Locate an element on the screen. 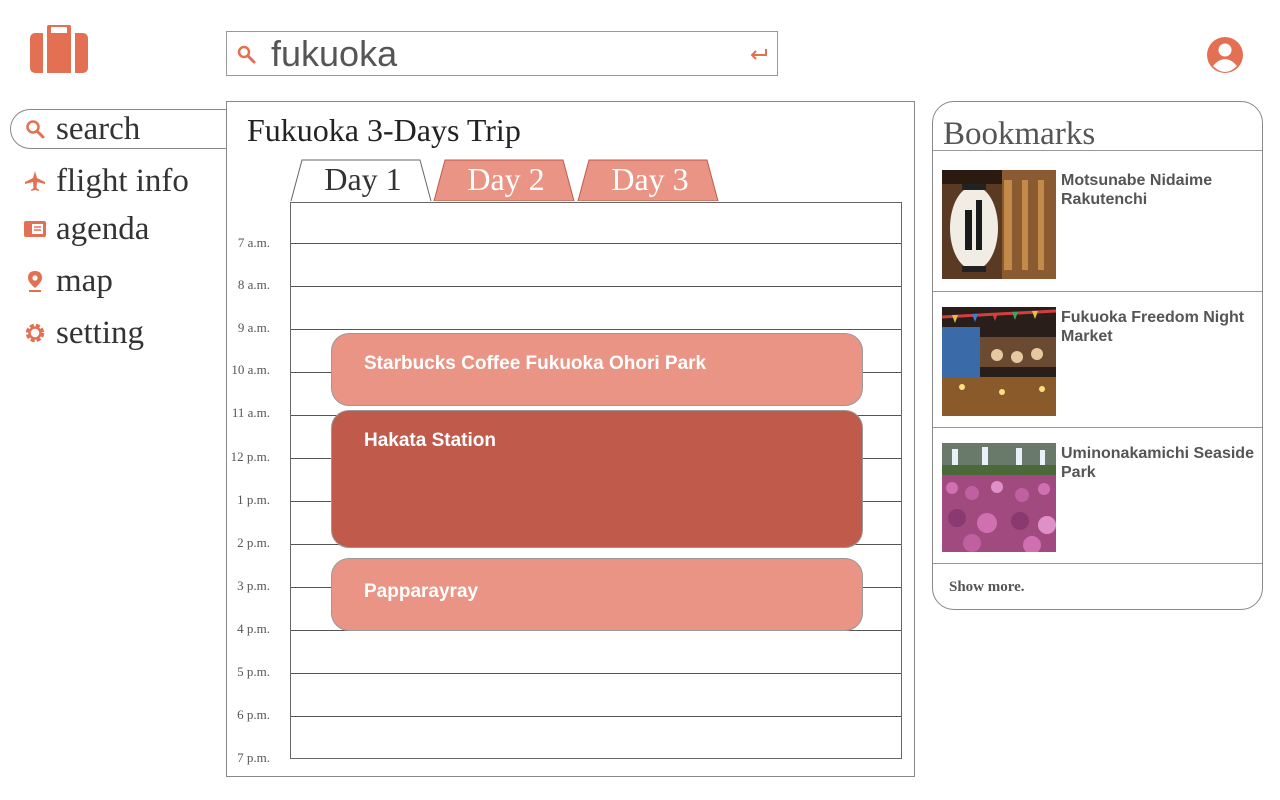  nav-item-label: agenda is located at coordinates (103, 228).